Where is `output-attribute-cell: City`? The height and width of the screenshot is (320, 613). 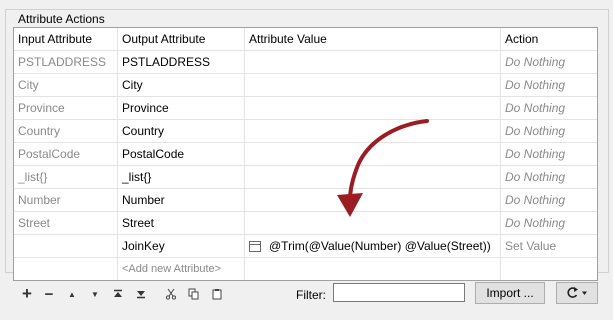
output-attribute-cell: City is located at coordinates (181, 85).